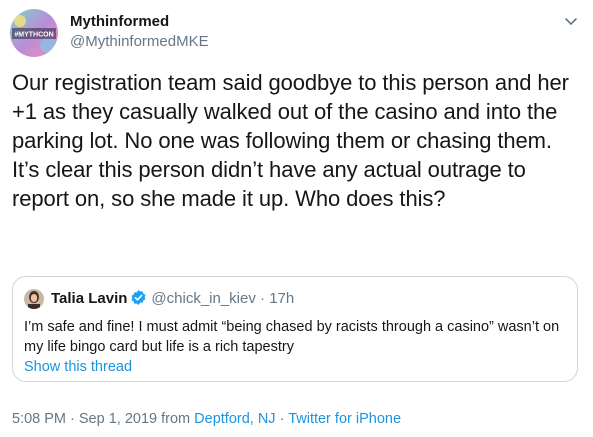  I want to click on author-name: Mythinformed, so click(119, 22).